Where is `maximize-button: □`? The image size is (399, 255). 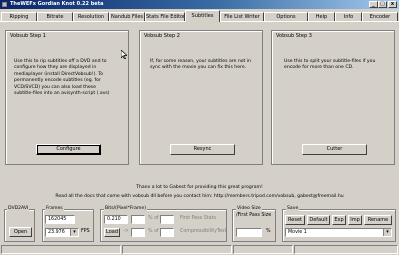
maximize-button: □ is located at coordinates (382, 4).